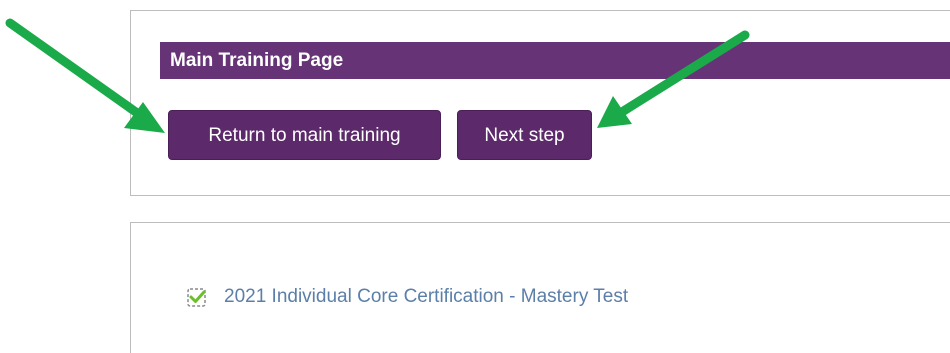 The height and width of the screenshot is (353, 950). I want to click on next-step-button: Next step, so click(524, 135).